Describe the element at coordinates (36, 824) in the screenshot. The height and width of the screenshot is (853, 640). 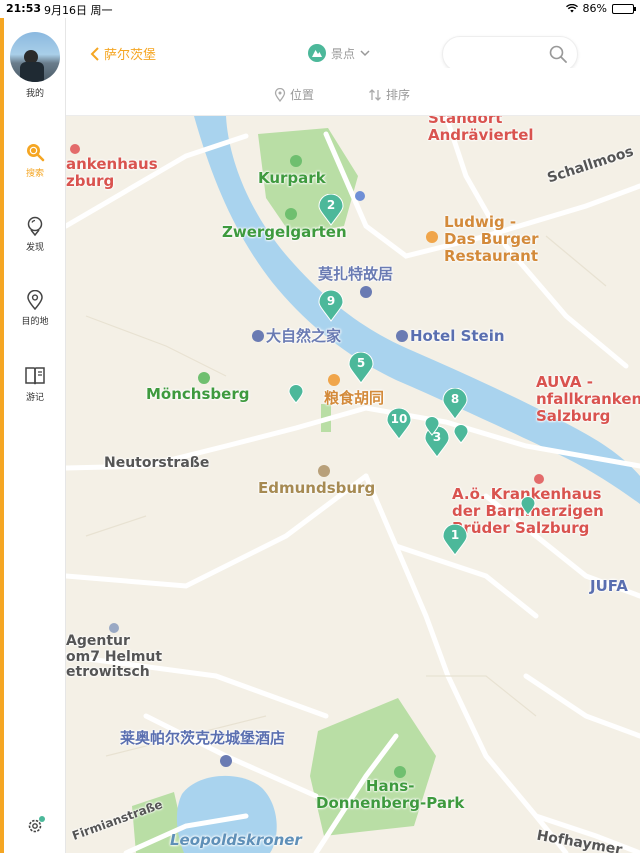
I see `gear-icon` at that location.